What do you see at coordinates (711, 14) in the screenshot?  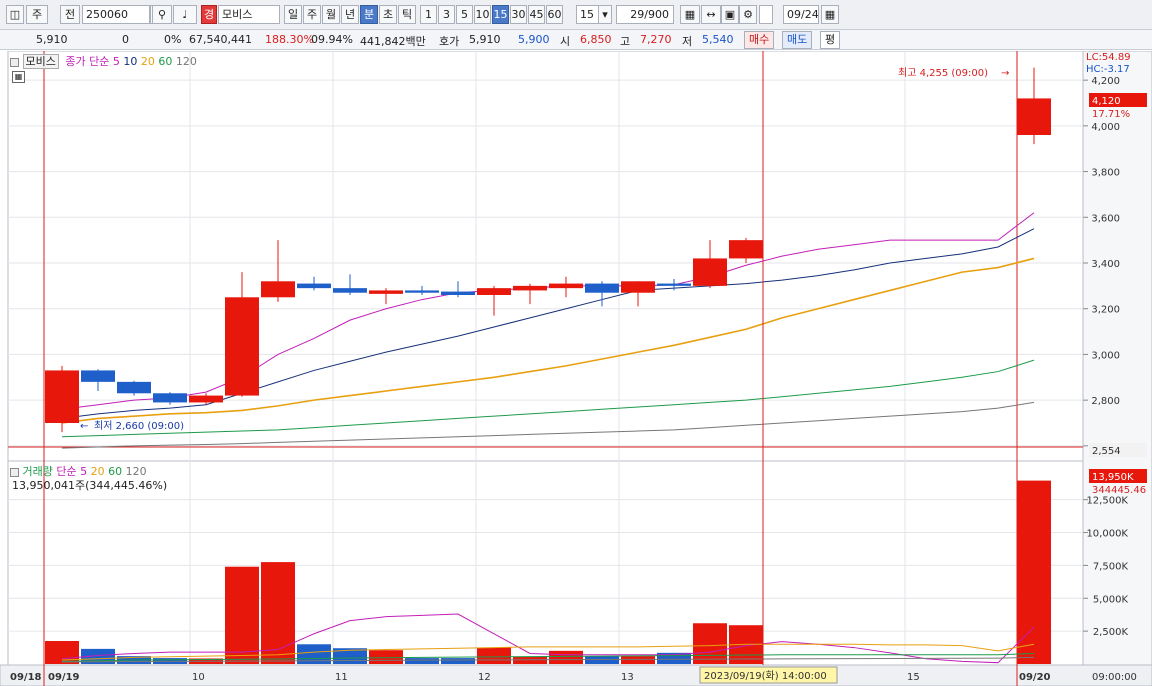 I see `tool-icon: ↔` at bounding box center [711, 14].